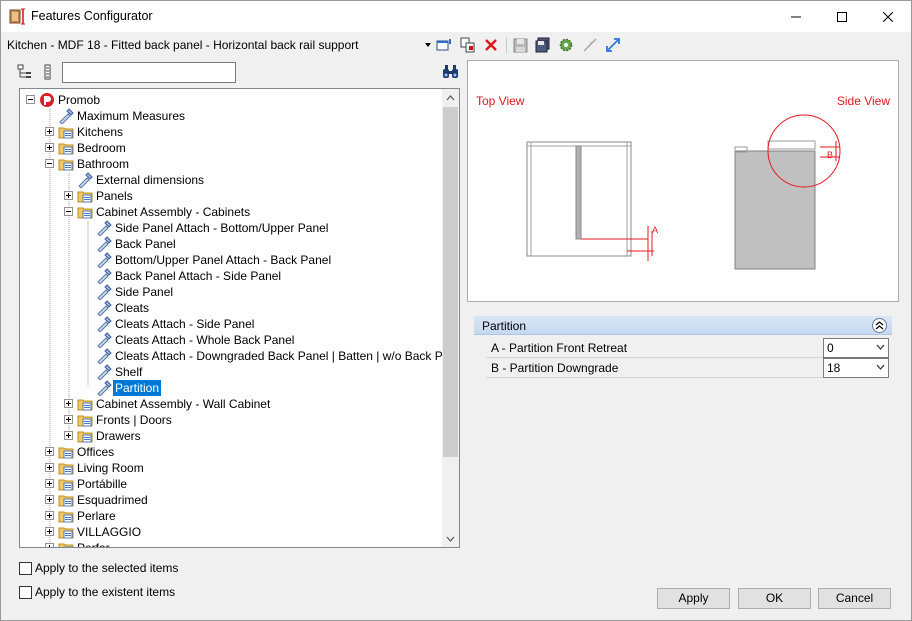 Image resolution: width=912 pixels, height=621 pixels. Describe the element at coordinates (230, 543) in the screenshot. I see `tree-node-porfar: Porfar` at that location.